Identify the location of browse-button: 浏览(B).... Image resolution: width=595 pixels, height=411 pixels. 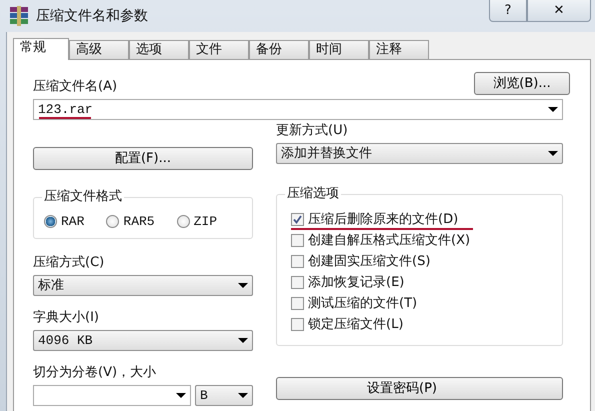
(522, 83).